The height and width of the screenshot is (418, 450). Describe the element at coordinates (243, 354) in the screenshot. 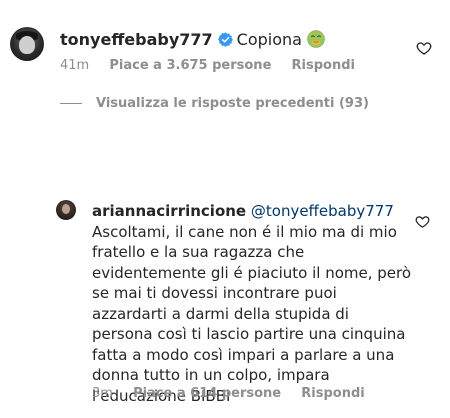

I see `reply-text-line: fatta a modo così impari a parlare a una` at that location.